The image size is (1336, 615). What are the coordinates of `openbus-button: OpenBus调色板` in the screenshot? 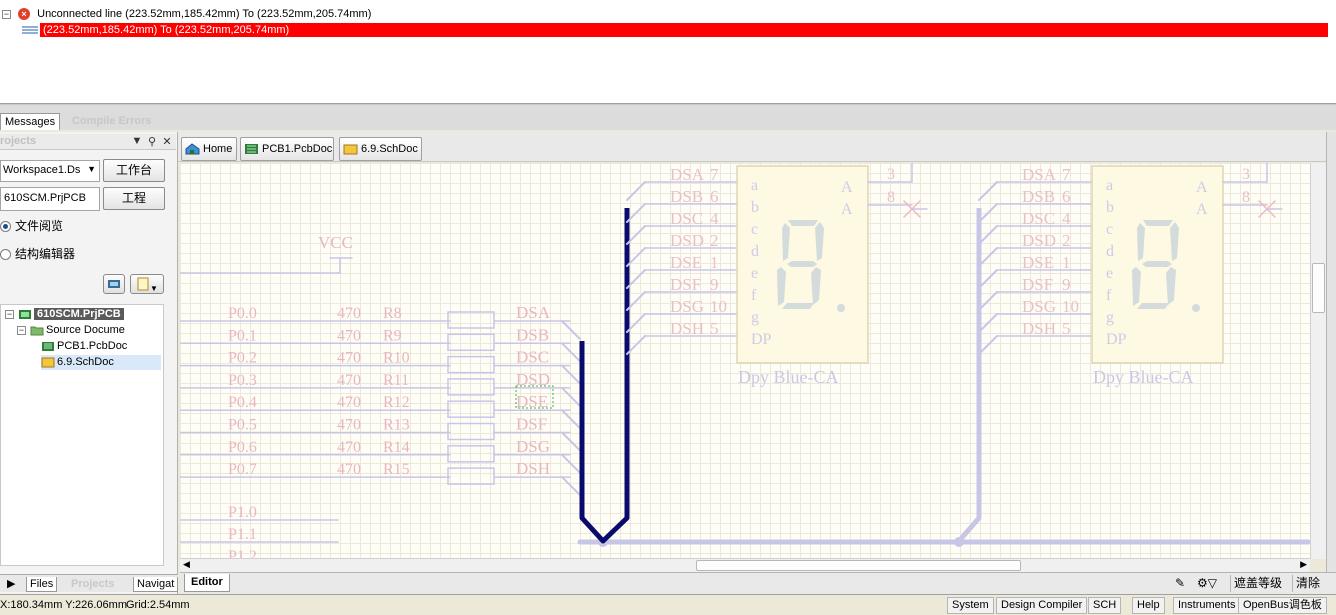 It's located at (1282, 605).